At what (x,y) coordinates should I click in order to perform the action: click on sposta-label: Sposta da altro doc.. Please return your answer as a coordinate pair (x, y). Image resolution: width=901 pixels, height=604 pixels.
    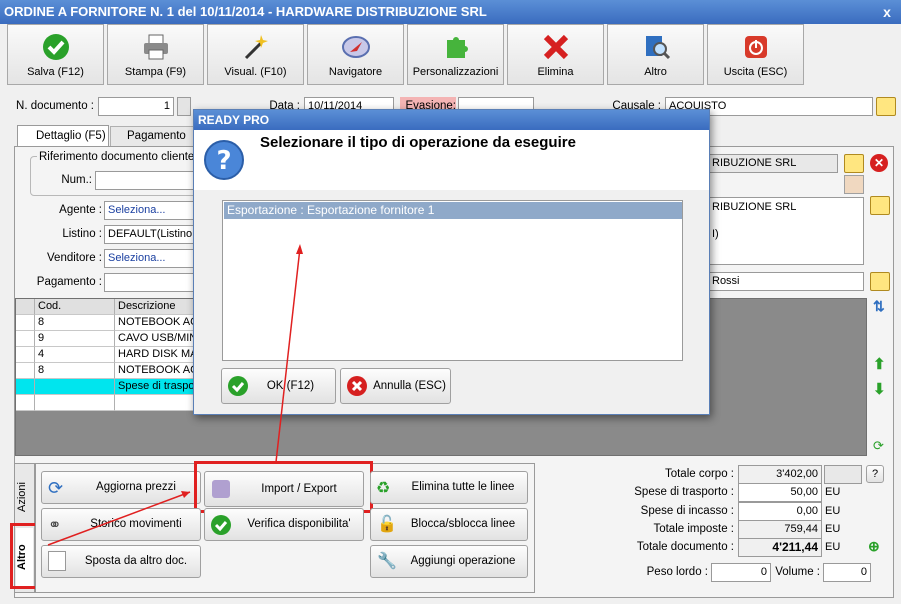
    Looking at the image, I should click on (136, 561).